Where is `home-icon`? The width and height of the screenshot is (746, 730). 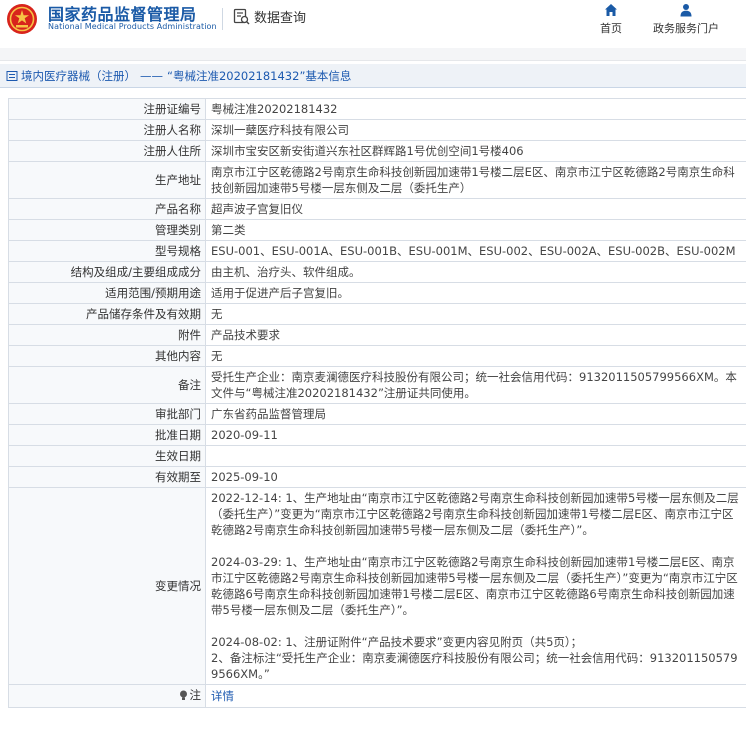
home-icon is located at coordinates (611, 10).